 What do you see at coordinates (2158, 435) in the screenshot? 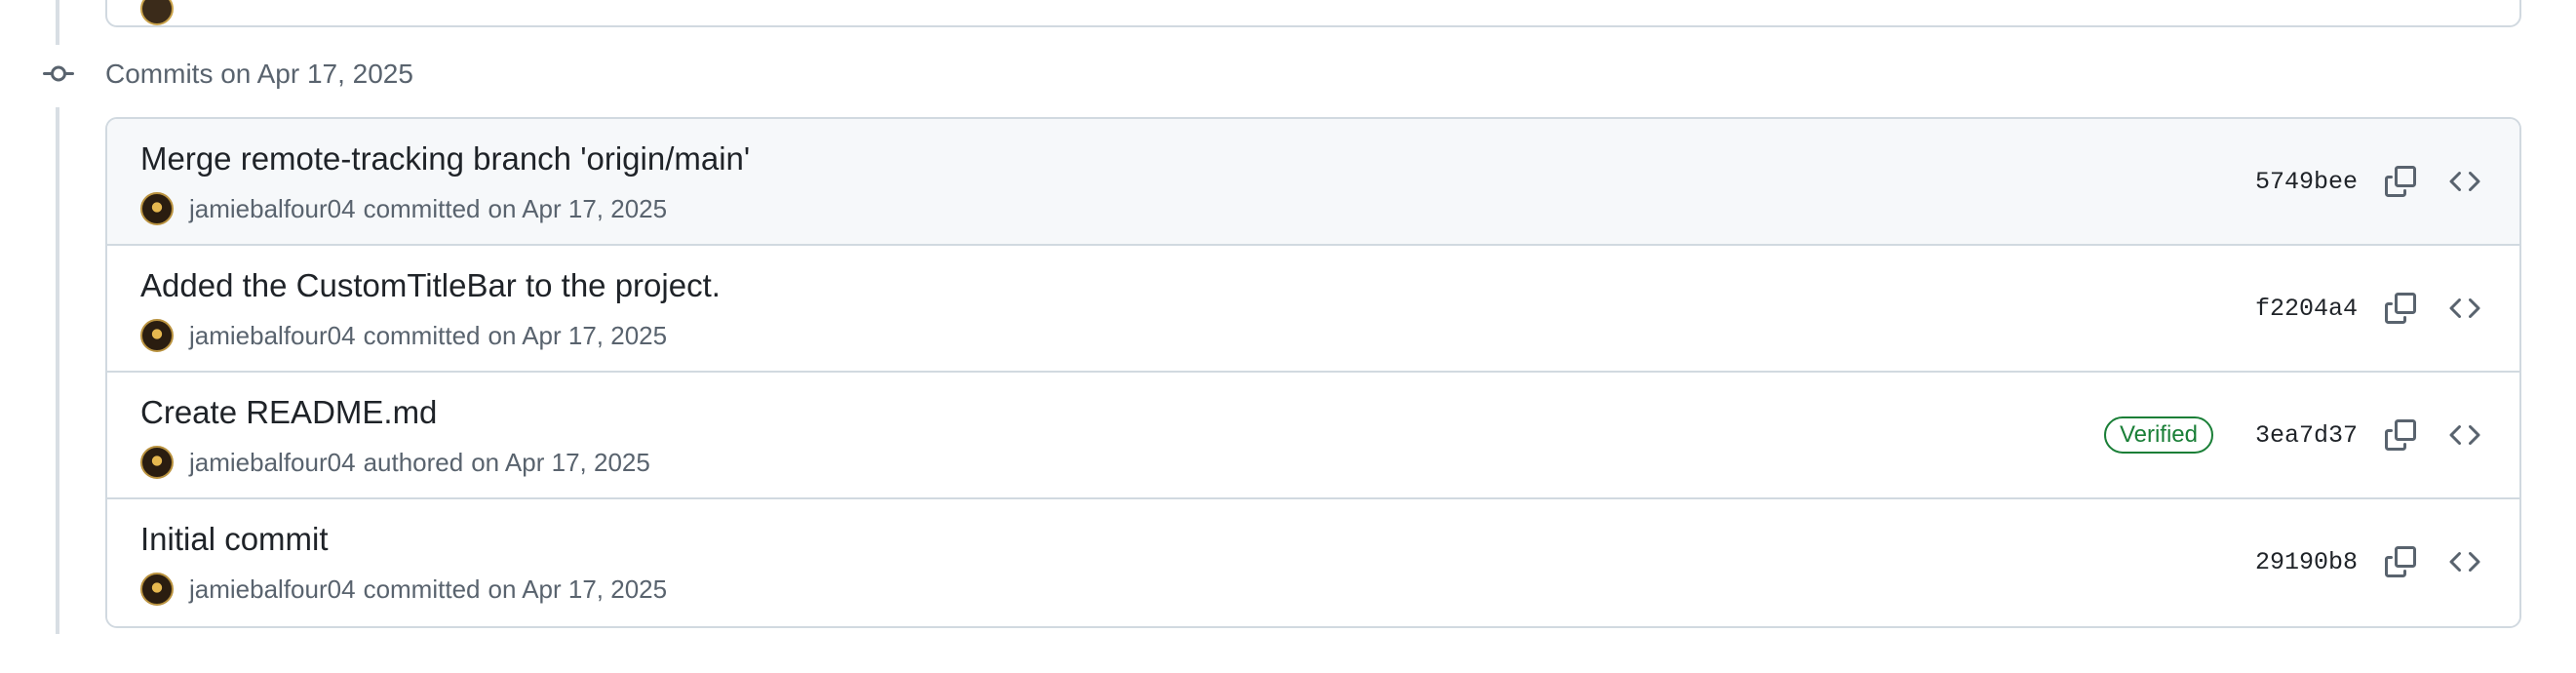
I see `verified-badge: Verified` at bounding box center [2158, 435].